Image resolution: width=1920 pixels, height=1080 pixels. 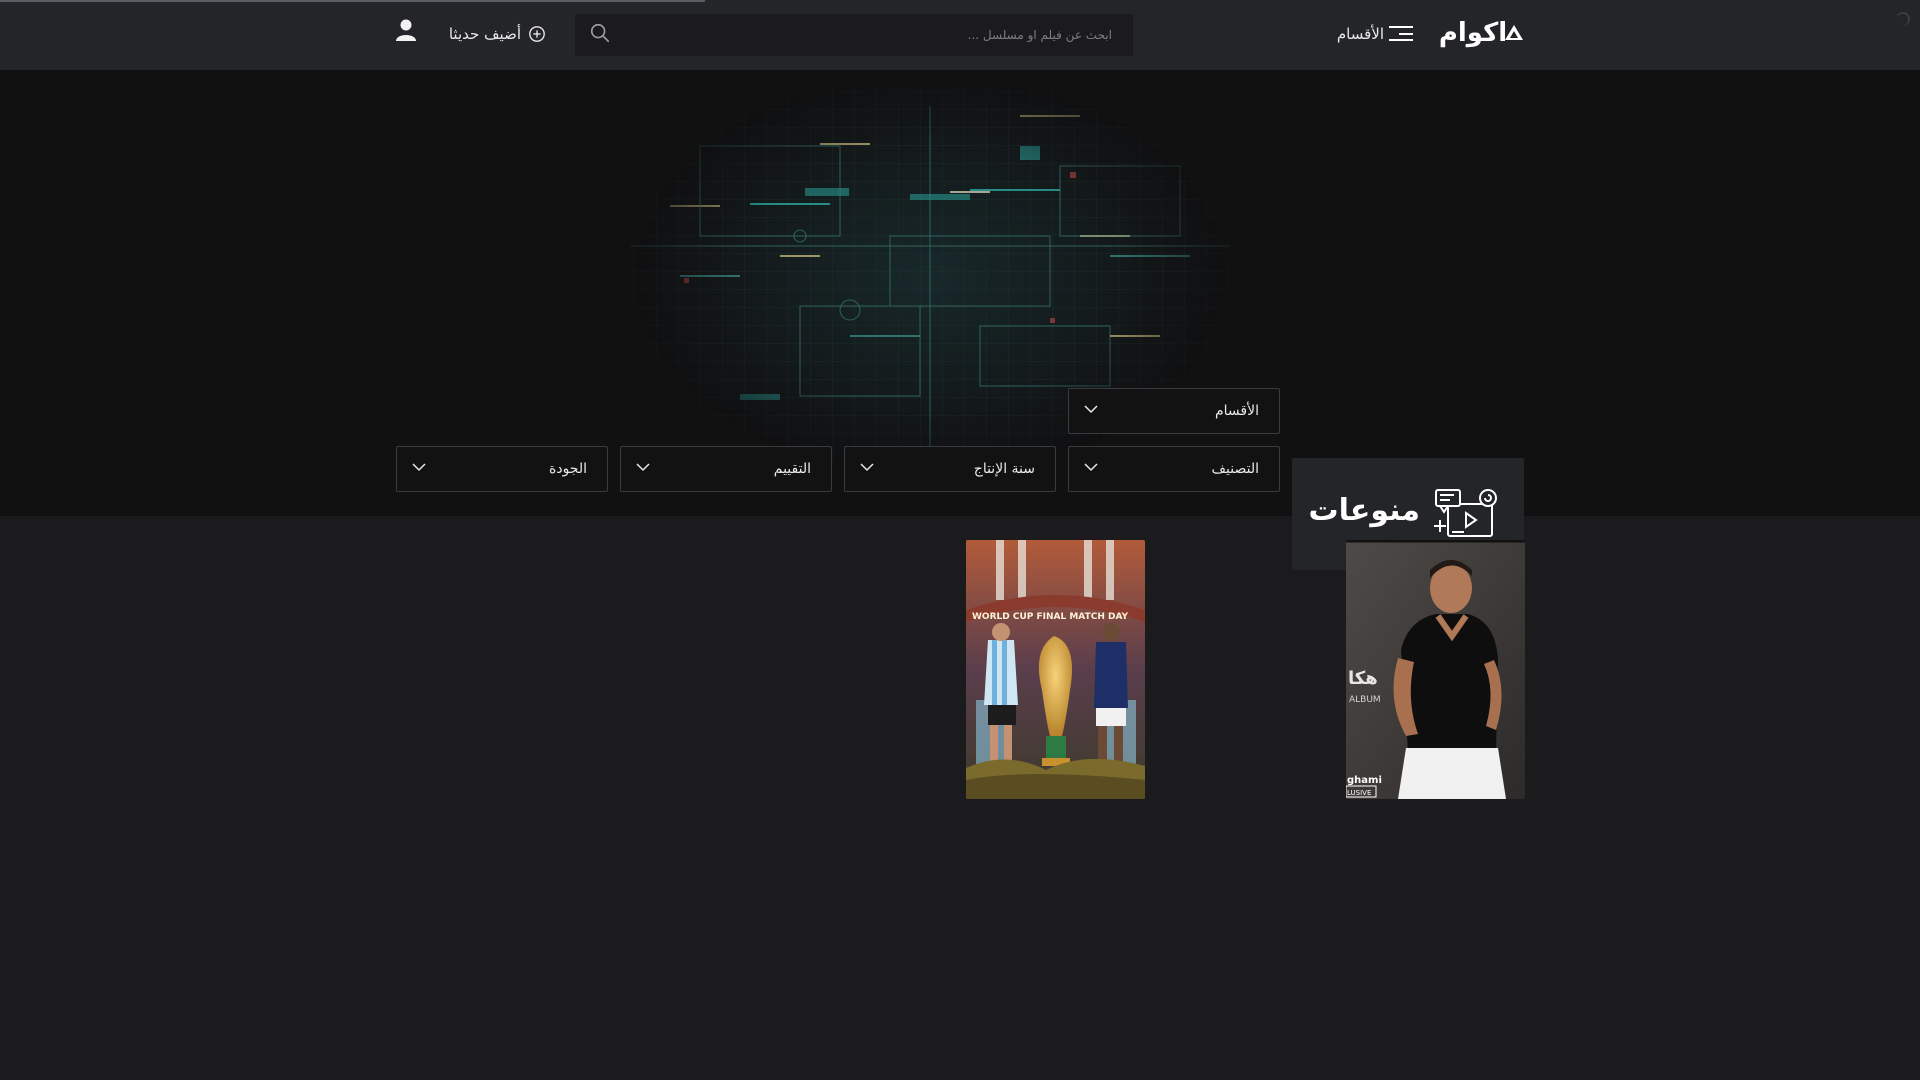 What do you see at coordinates (1363, 678) in the screenshot?
I see `svg-text: هكا` at bounding box center [1363, 678].